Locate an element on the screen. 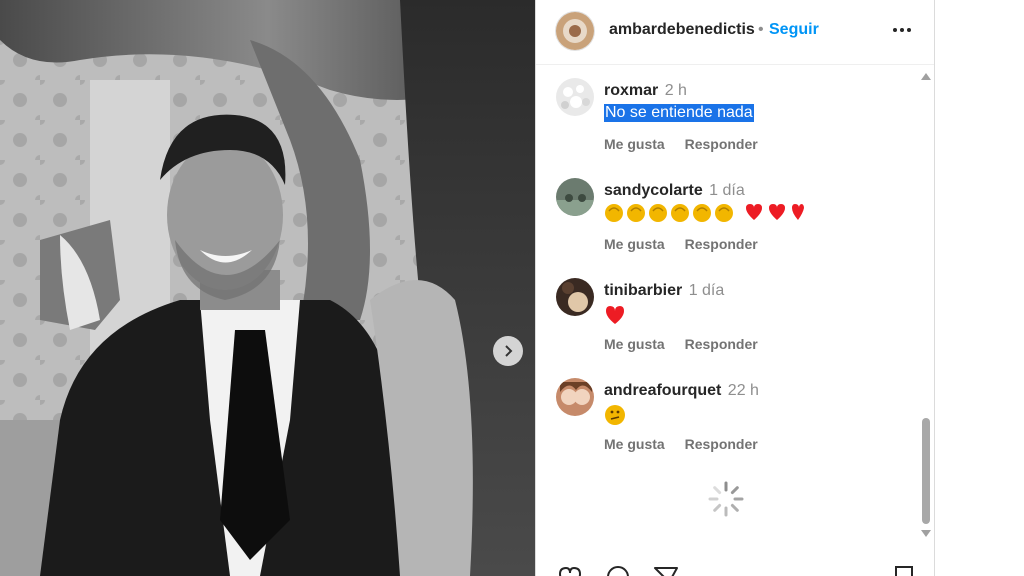 The image size is (1024, 576). comment-username: roxmar is located at coordinates (631, 90).